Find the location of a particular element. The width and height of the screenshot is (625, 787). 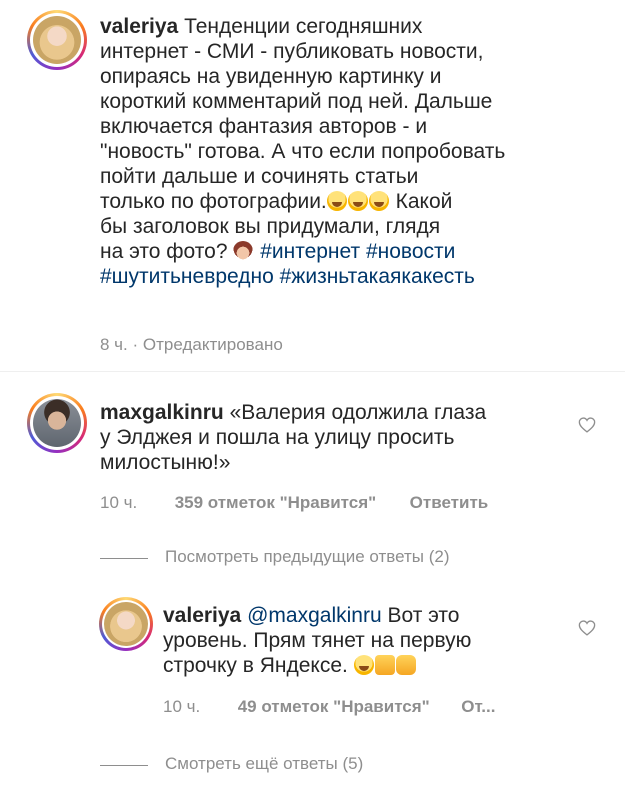

caption-line: опираясь на увиденную картинку и is located at coordinates (271, 76).